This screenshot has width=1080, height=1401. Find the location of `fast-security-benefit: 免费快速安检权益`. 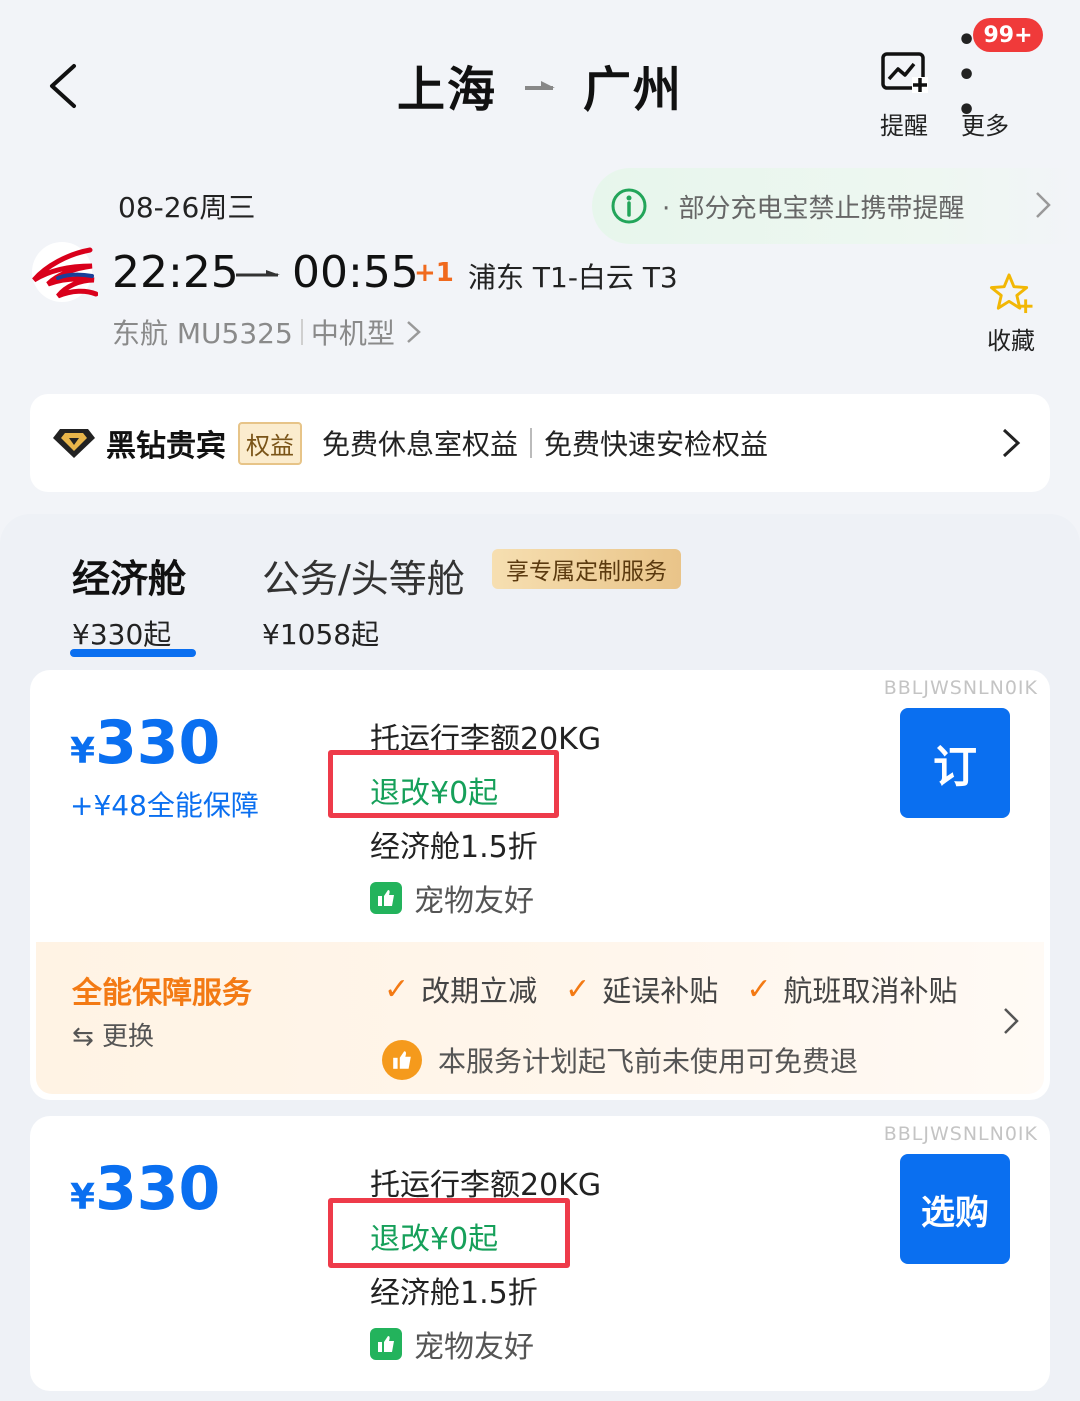

fast-security-benefit: 免费快速安检权益 is located at coordinates (656, 444).